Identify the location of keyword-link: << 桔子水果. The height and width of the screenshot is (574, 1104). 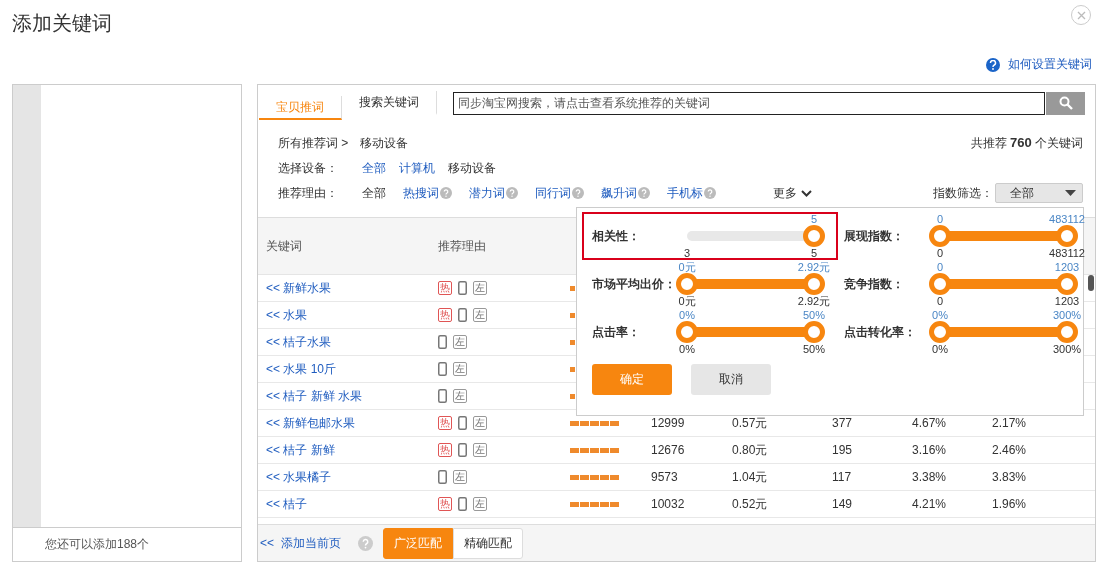
(352, 342).